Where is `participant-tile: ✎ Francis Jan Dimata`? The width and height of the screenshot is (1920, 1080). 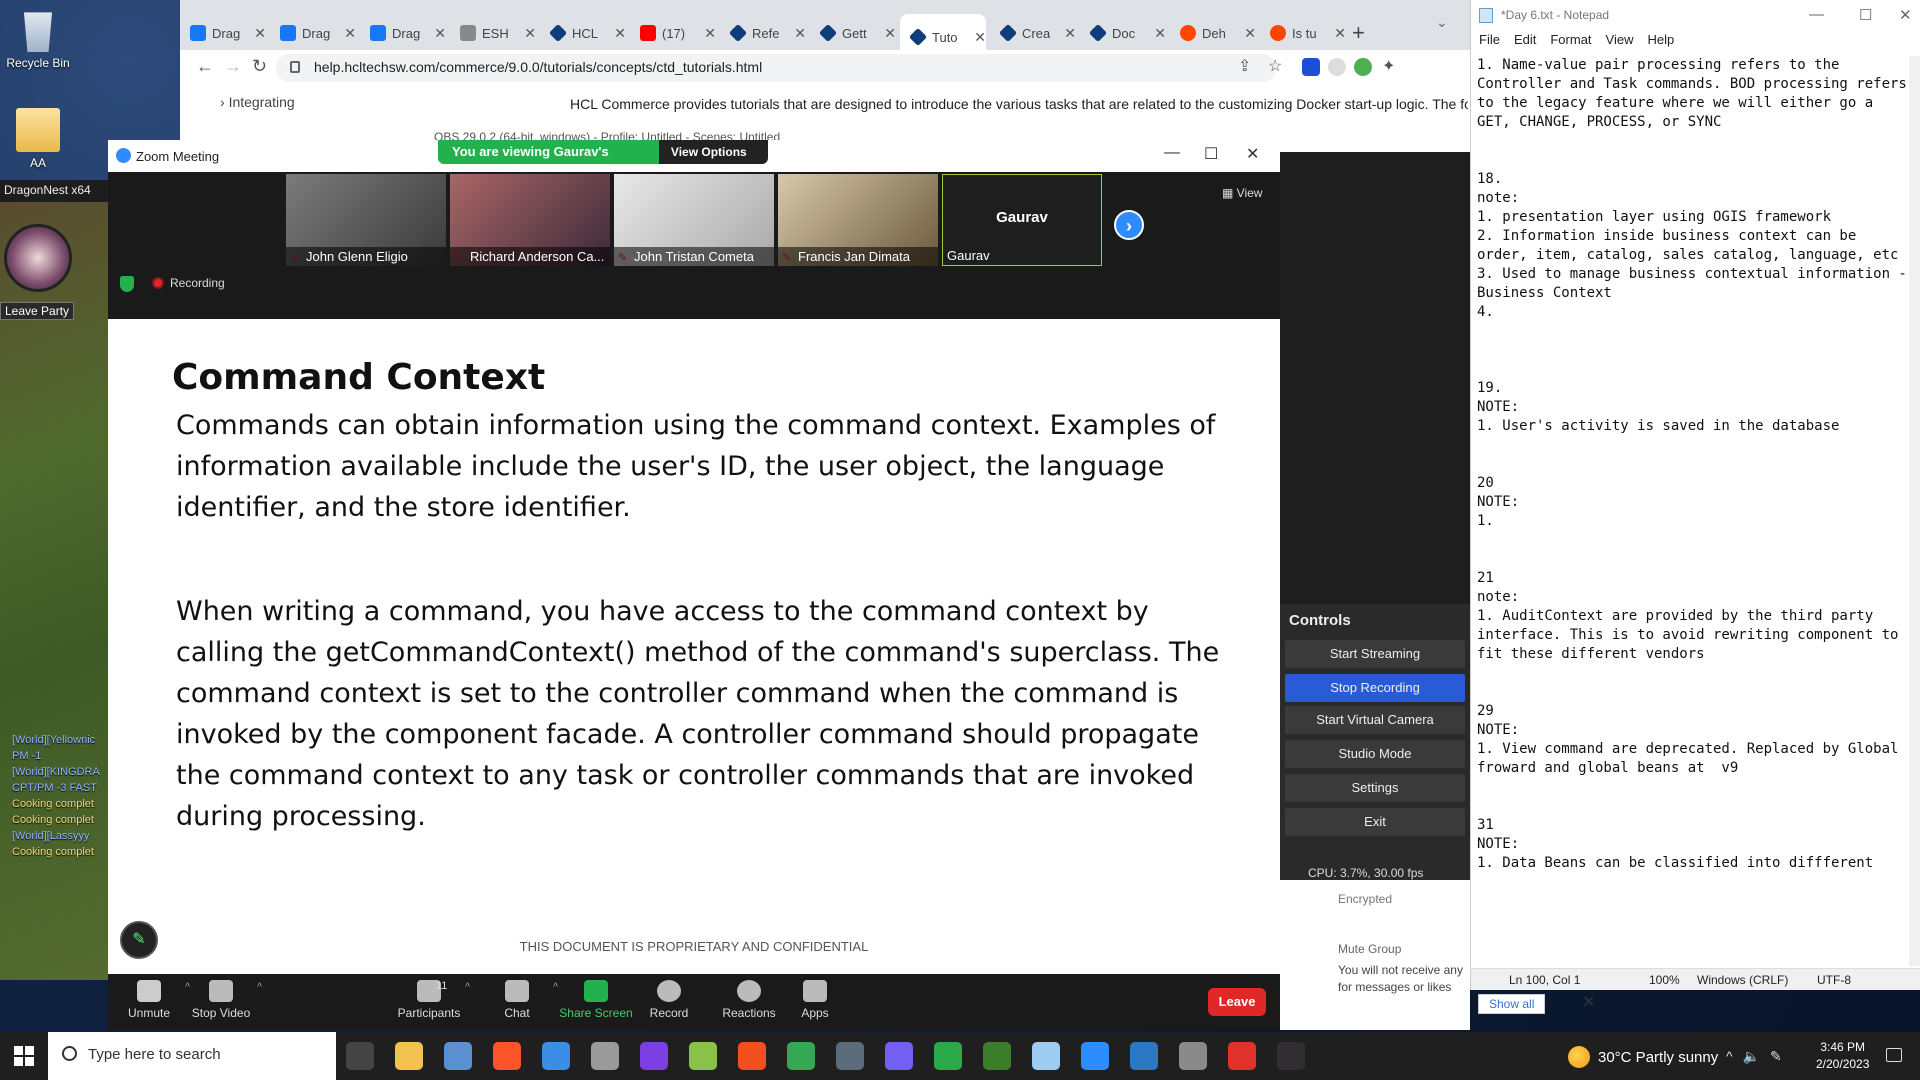 participant-tile: ✎ Francis Jan Dimata is located at coordinates (858, 220).